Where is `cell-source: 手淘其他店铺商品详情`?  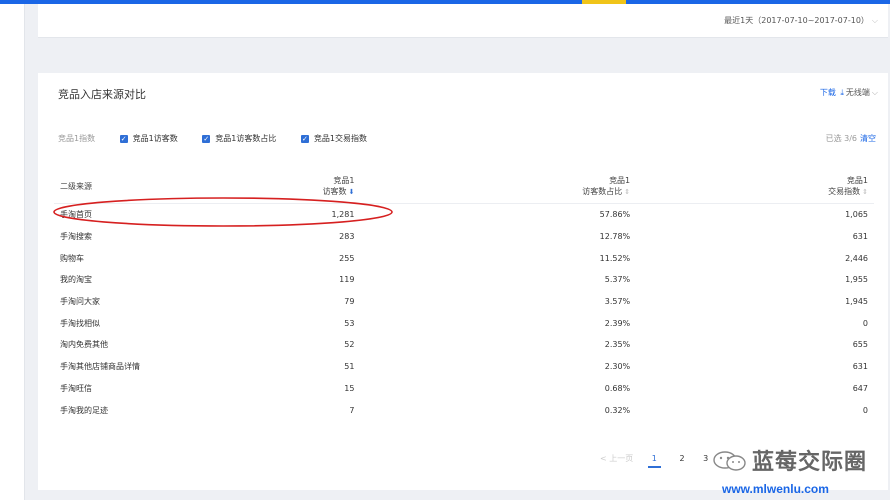
cell-source: 手淘其他店铺商品详情 is located at coordinates (100, 367).